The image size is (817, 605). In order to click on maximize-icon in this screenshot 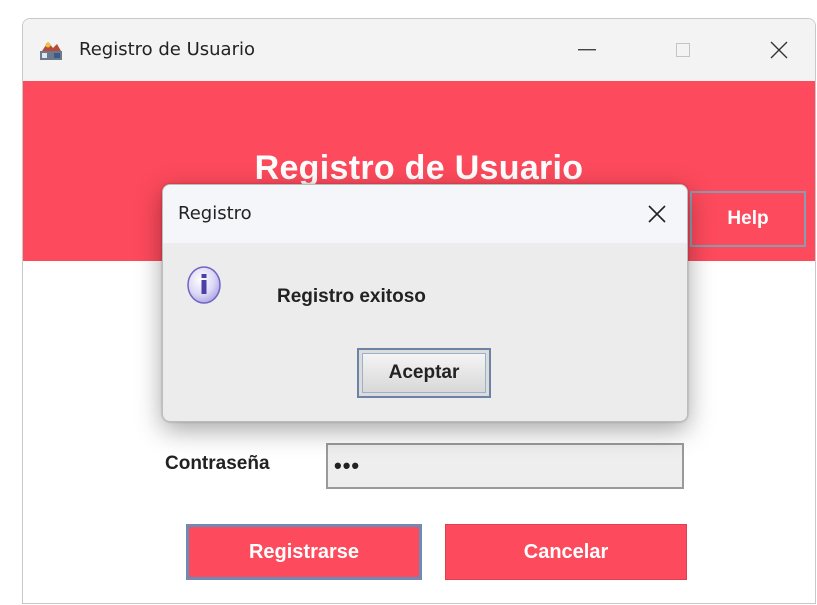, I will do `click(683, 50)`.